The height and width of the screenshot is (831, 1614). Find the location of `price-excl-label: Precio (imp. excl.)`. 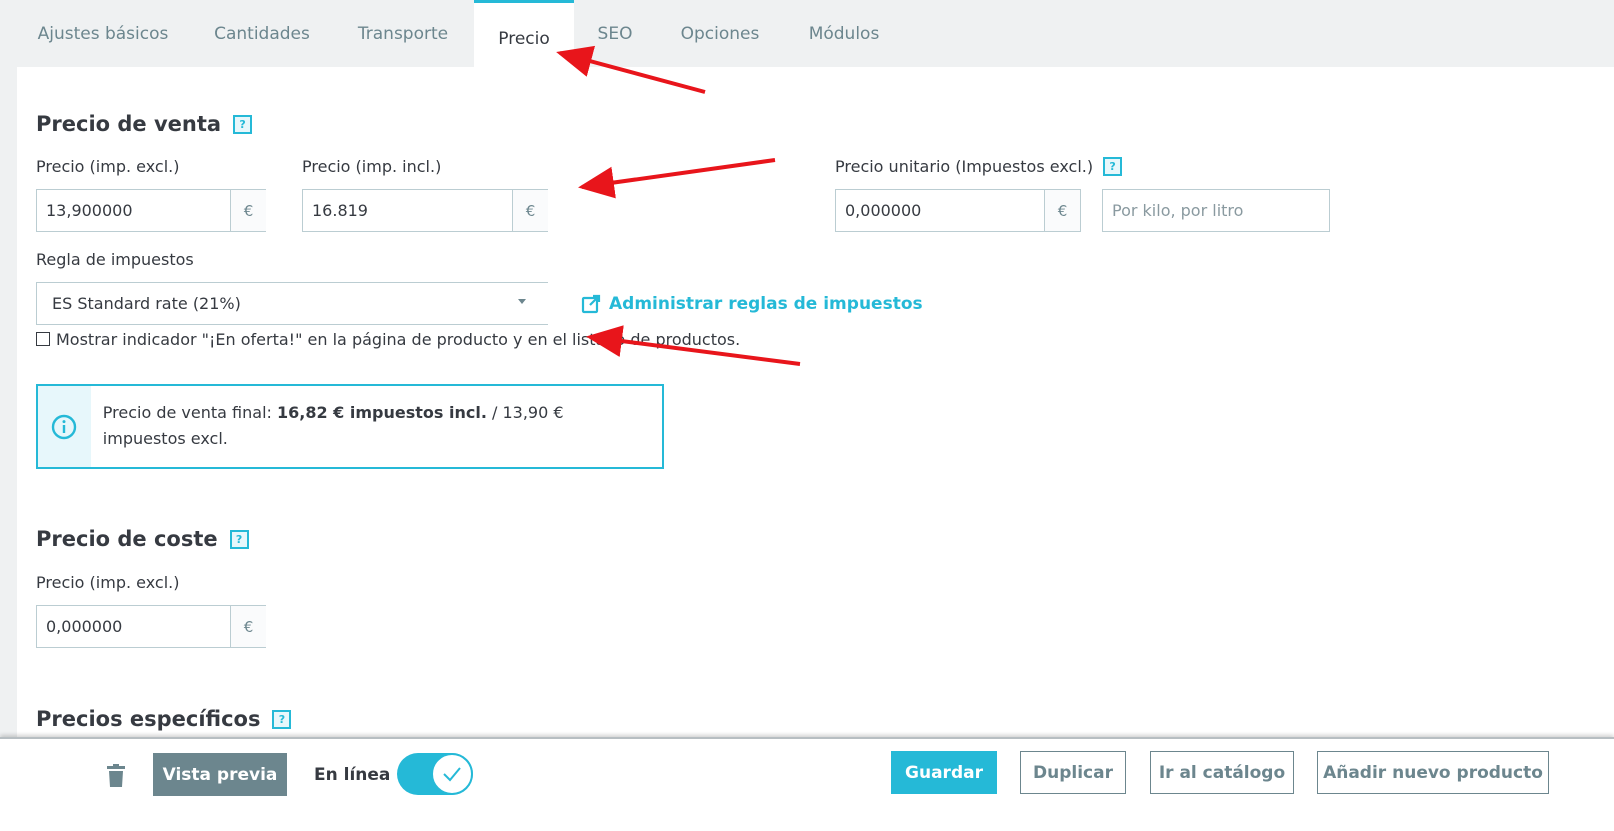

price-excl-label: Precio (imp. excl.) is located at coordinates (108, 166).